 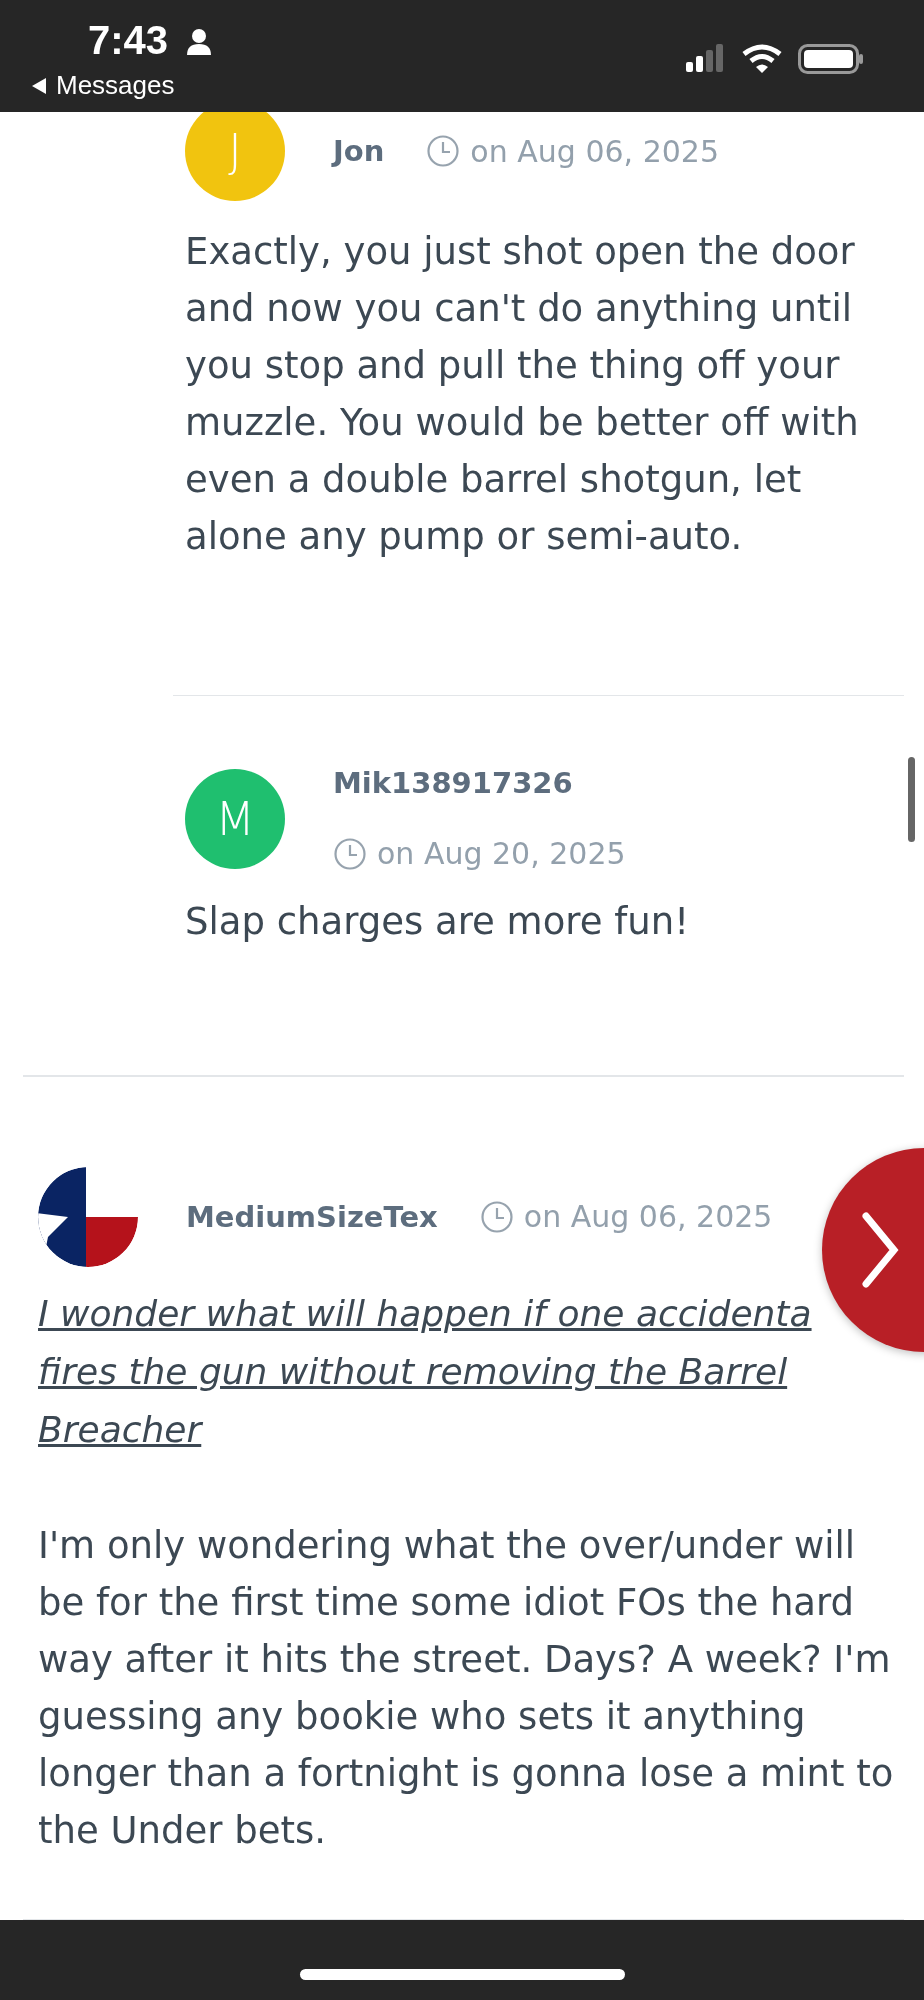 I want to click on wifi-icon, so click(x=762, y=59).